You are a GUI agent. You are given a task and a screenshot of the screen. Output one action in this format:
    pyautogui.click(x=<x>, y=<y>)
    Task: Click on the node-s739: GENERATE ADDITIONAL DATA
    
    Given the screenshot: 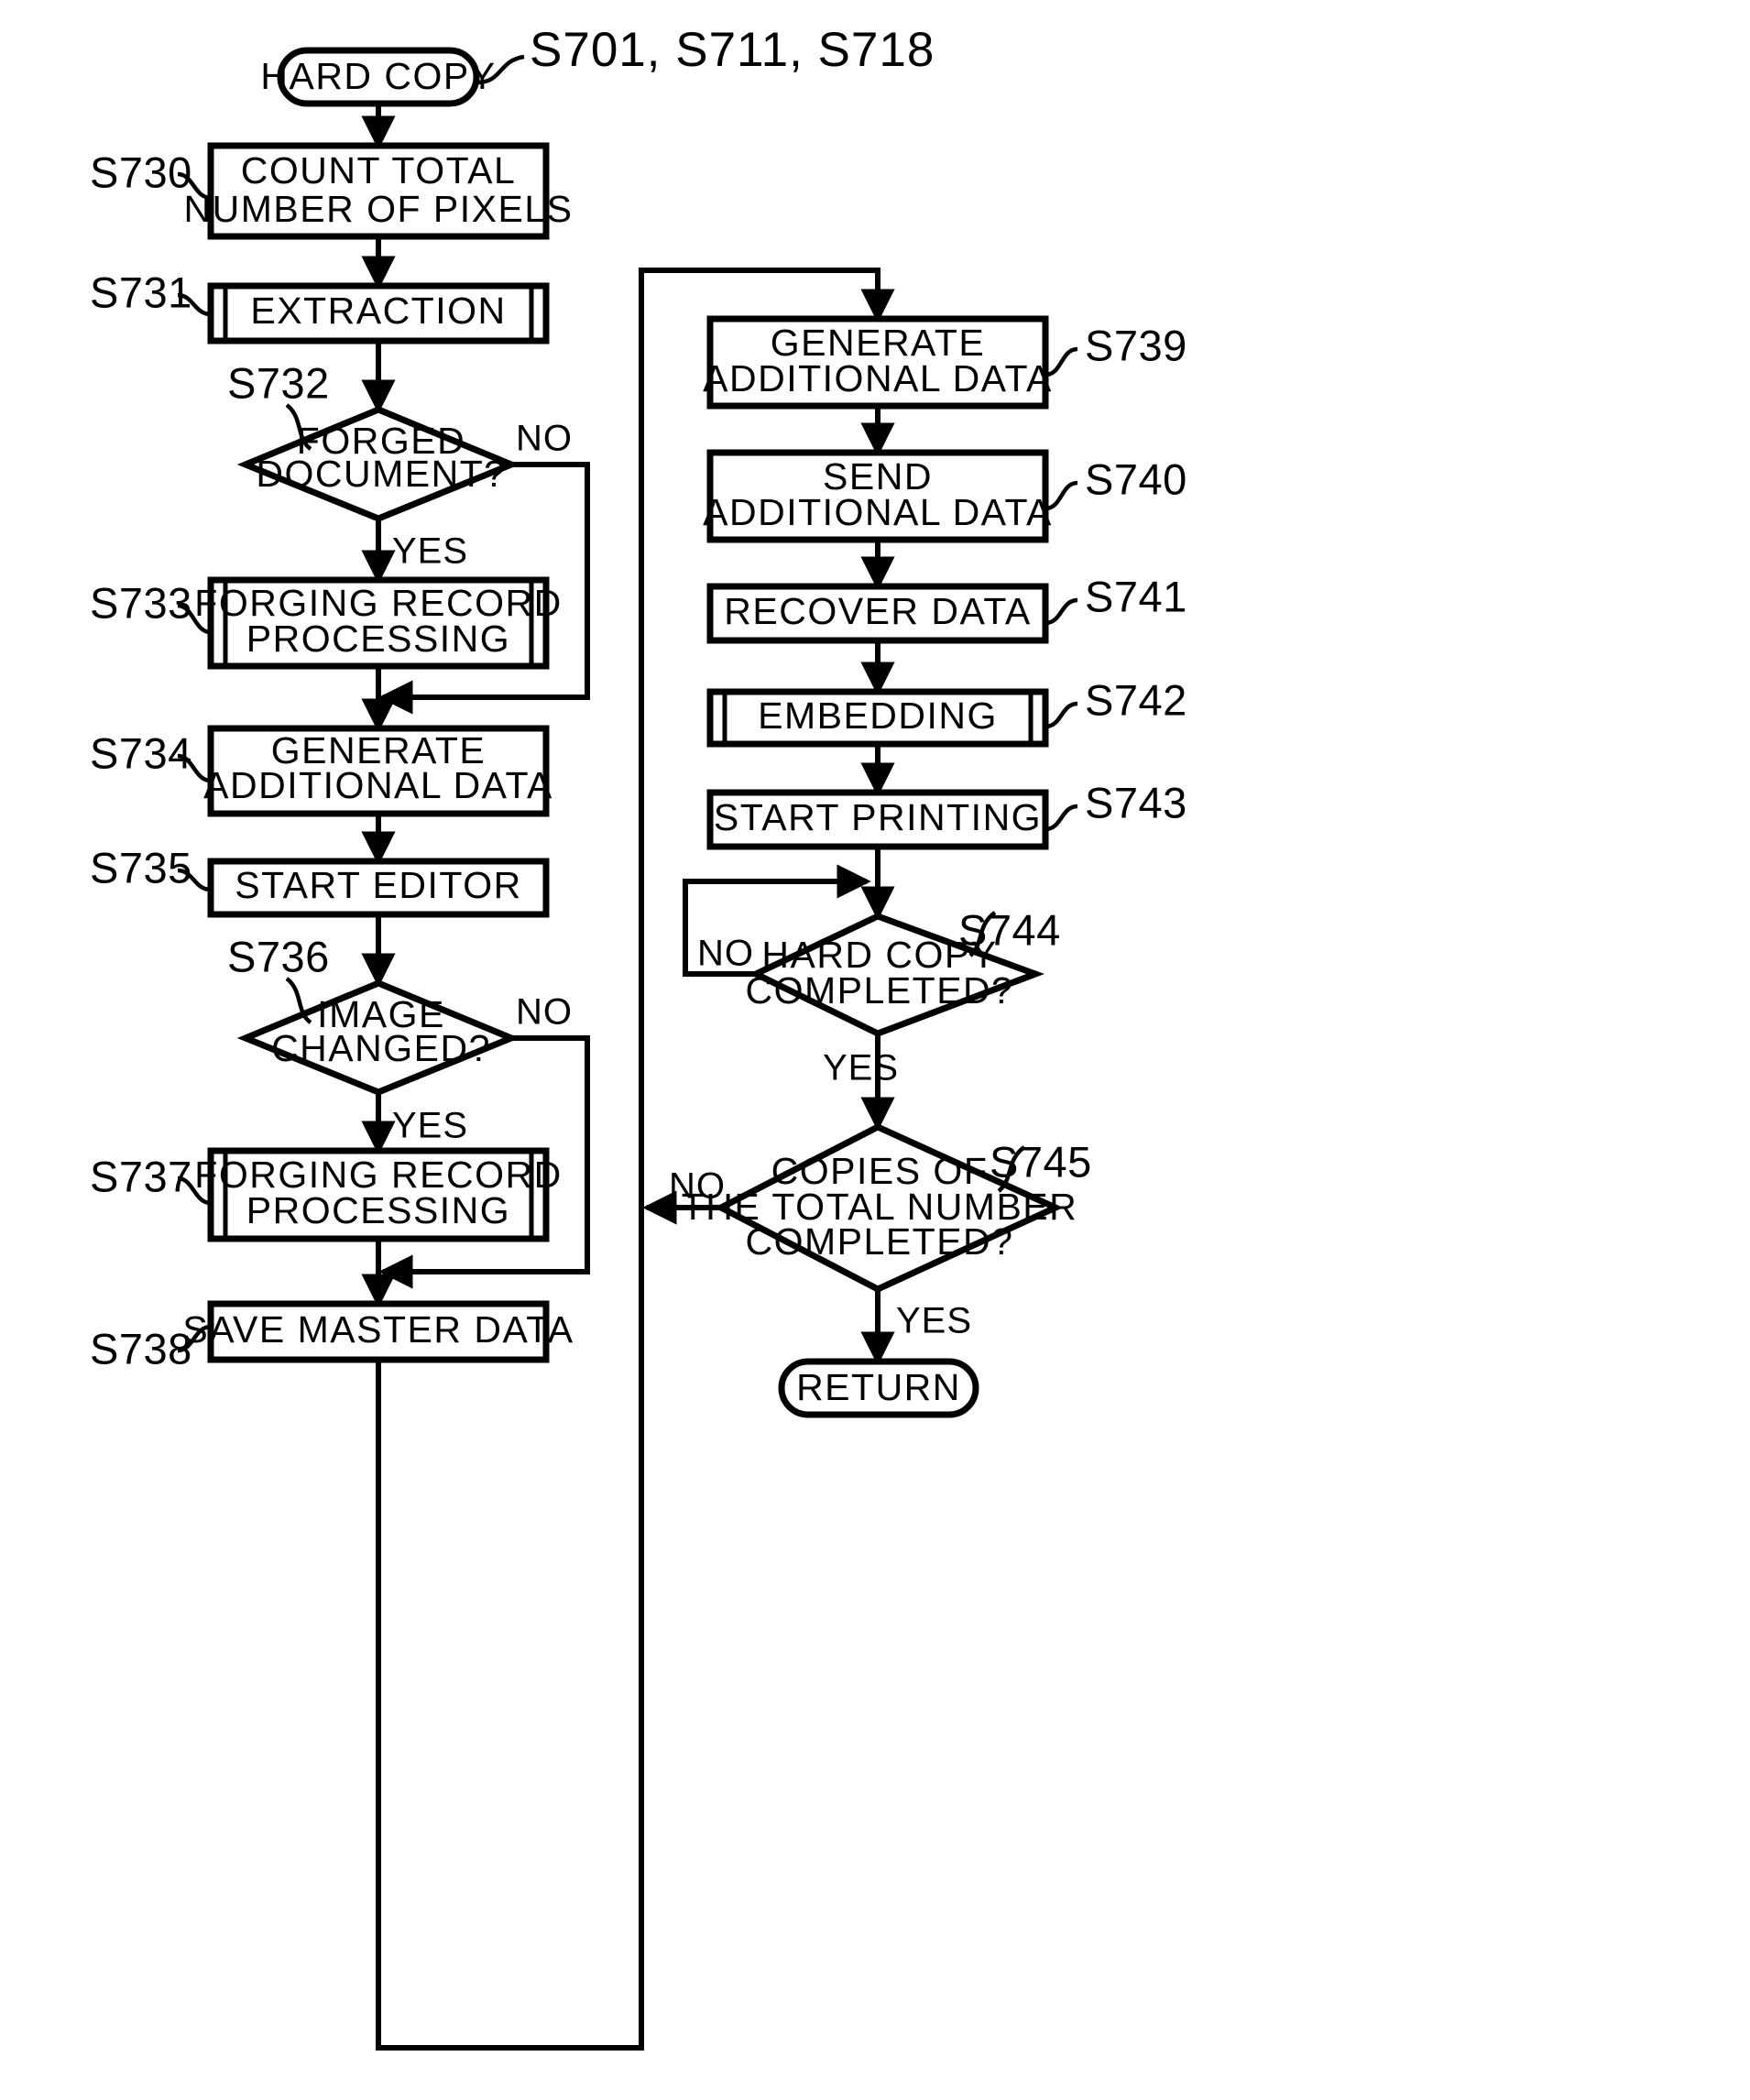 What is the action you would take?
    pyautogui.click(x=878, y=362)
    